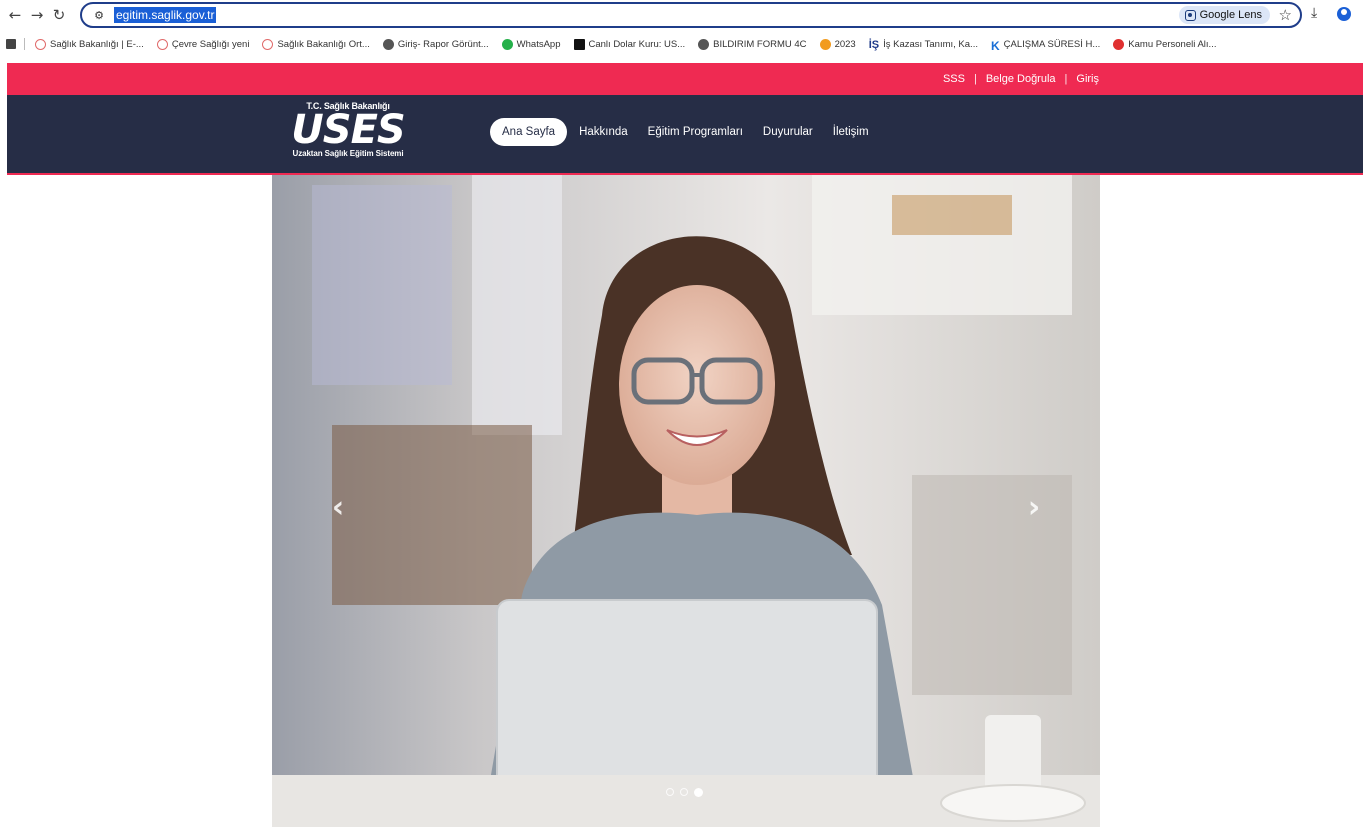 The image size is (1370, 827). What do you see at coordinates (1285, 15) in the screenshot?
I see `bookmark-star-icon: ☆` at bounding box center [1285, 15].